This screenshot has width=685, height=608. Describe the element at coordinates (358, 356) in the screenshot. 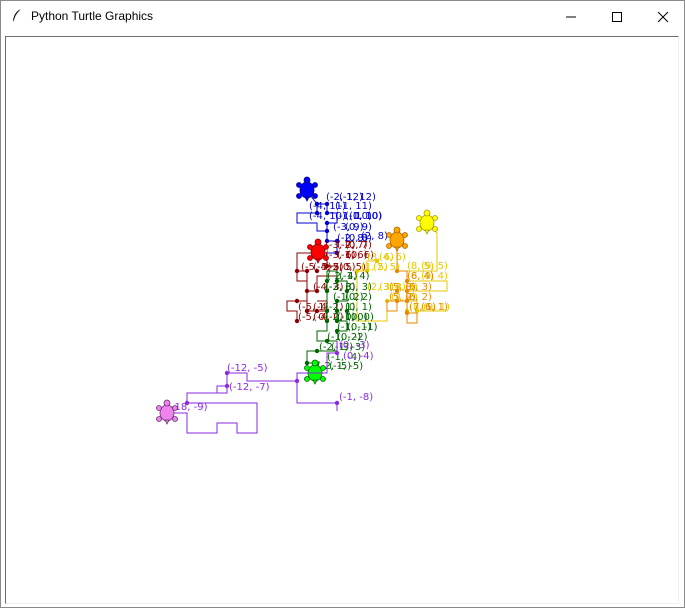

I see `violet-label: (0, -4)` at that location.